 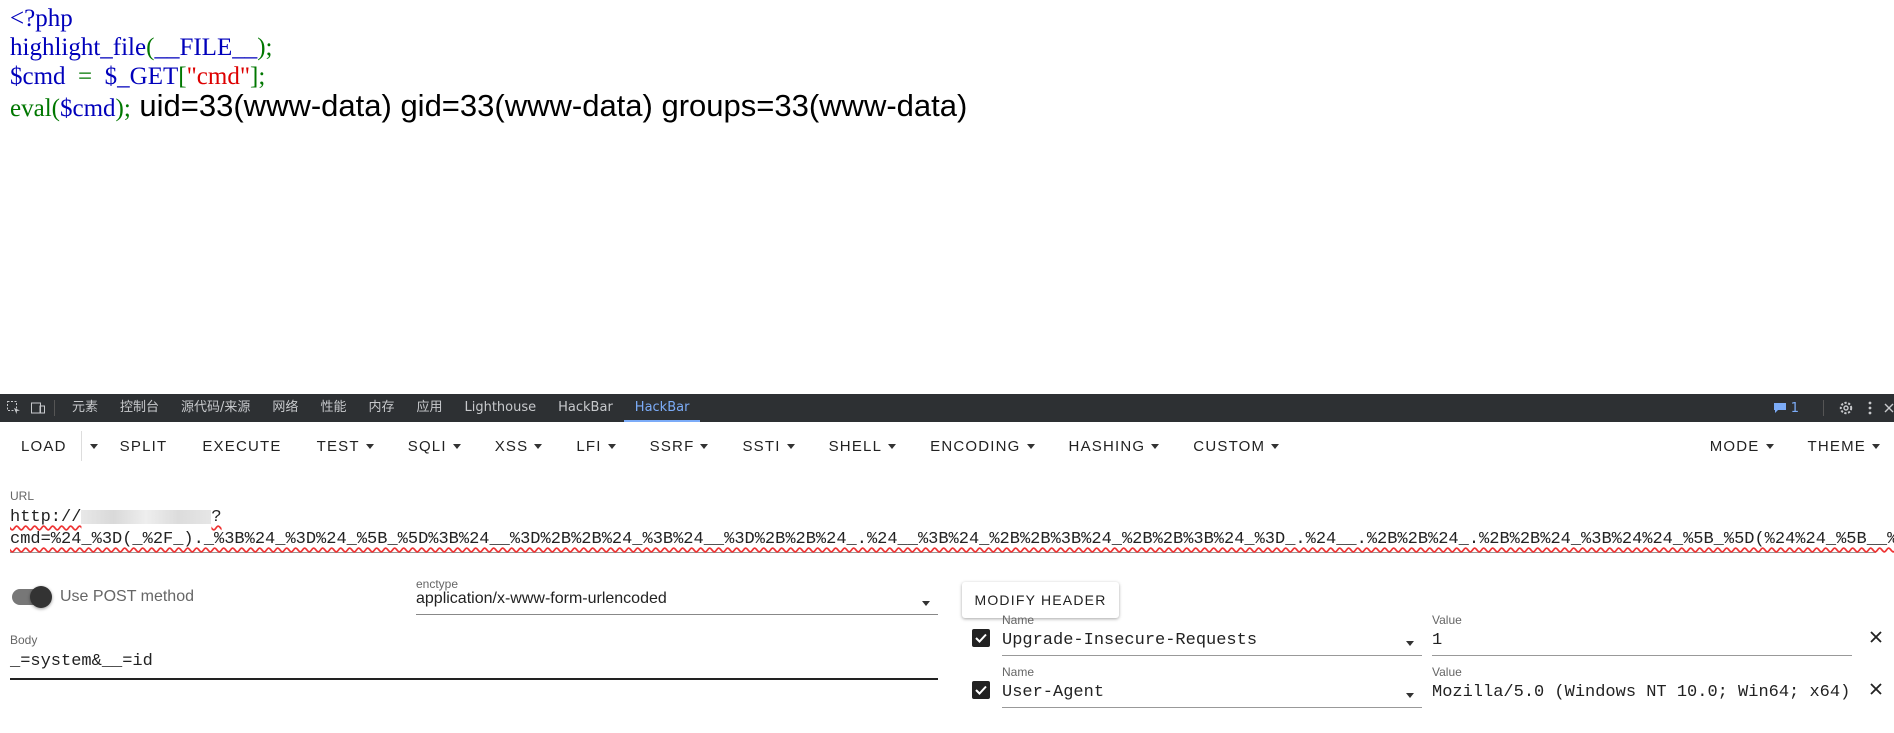 What do you see at coordinates (1107, 446) in the screenshot?
I see `hashing-label: HASHING` at bounding box center [1107, 446].